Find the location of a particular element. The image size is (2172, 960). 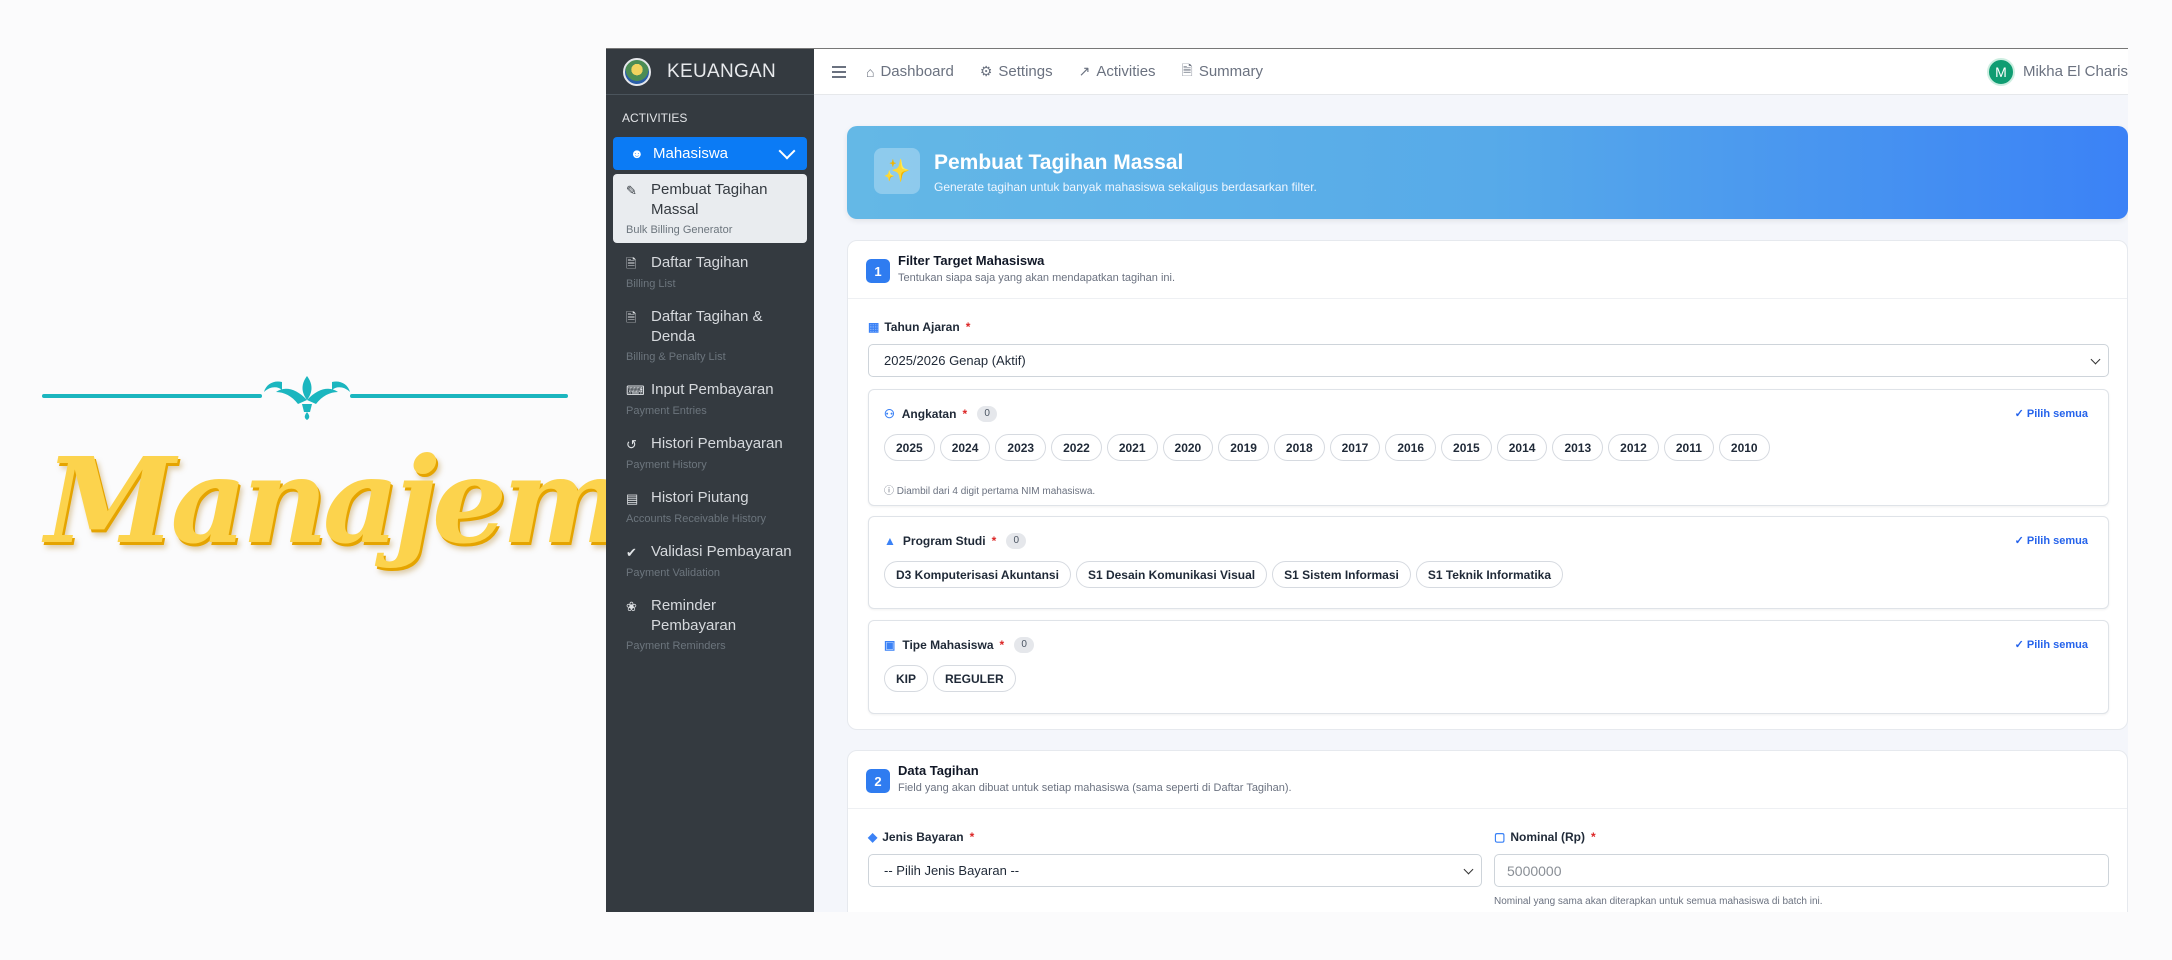

tahun-ajaran-label: ▦ Tahun Ajaran * is located at coordinates (919, 327).